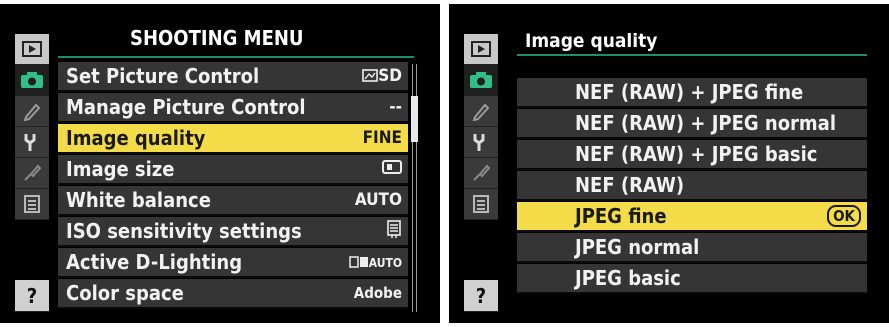 This screenshot has height=327, width=889. What do you see at coordinates (233, 170) in the screenshot?
I see `menu-item-image-size: Image size` at bounding box center [233, 170].